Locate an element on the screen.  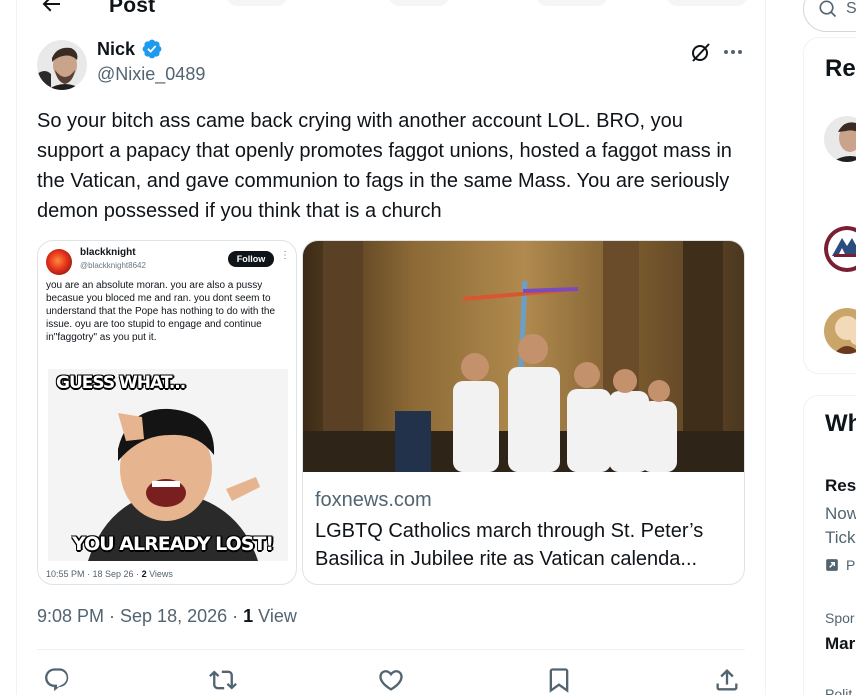
right-sidebar: S Re Wh Res Now Tick P Spor Mar Polit is located at coordinates (829, 347).